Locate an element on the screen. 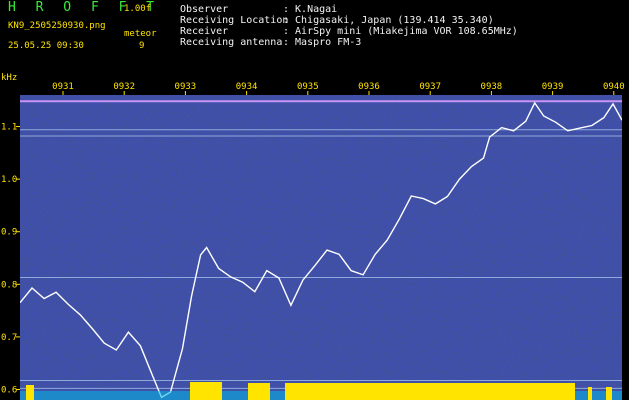 The height and width of the screenshot is (400, 629). receiver-label: Receiver is located at coordinates (204, 31).